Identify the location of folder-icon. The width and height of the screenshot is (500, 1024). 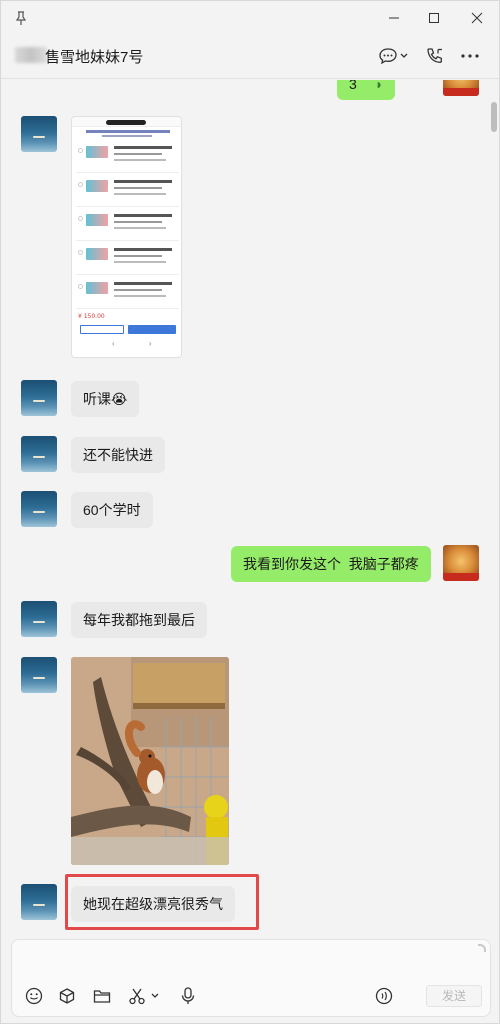
(102, 996).